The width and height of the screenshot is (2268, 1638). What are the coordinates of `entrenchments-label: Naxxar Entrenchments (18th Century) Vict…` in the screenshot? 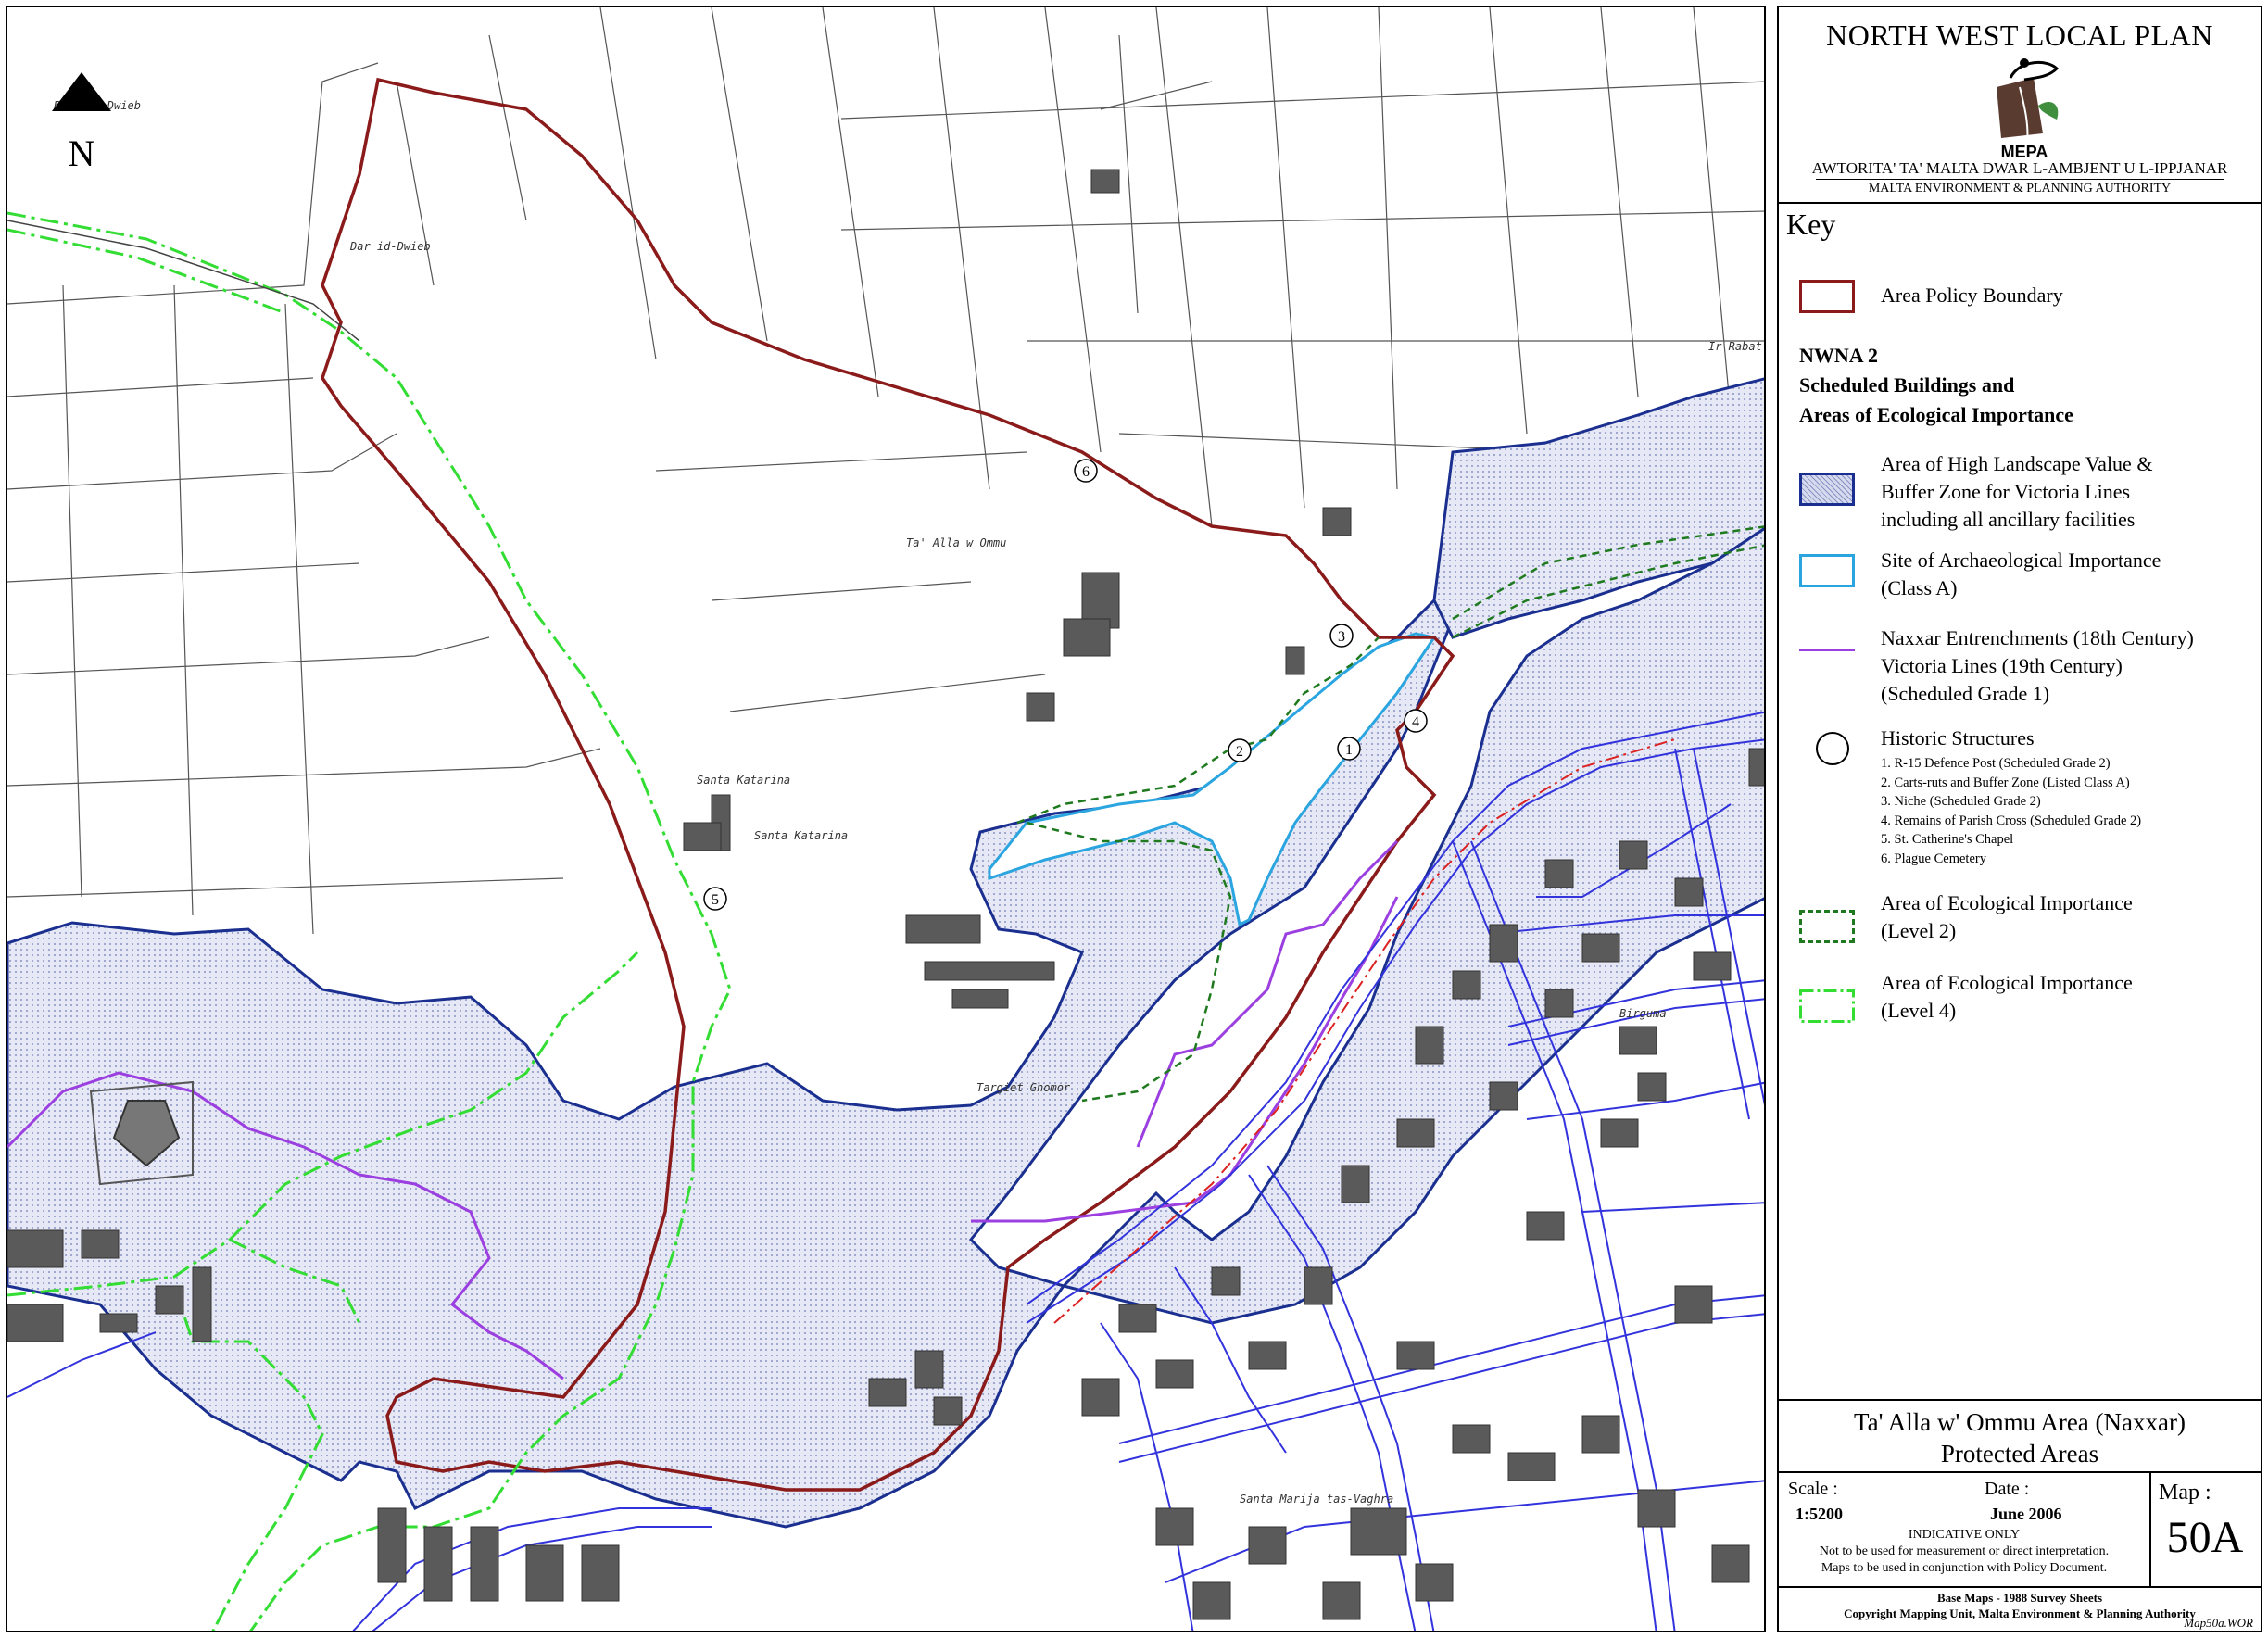 It's located at (2037, 666).